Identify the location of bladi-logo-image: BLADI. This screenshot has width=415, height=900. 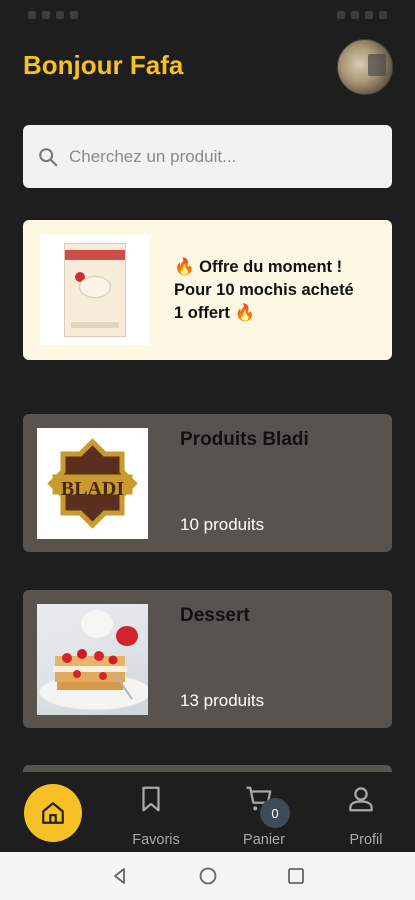
(92, 483).